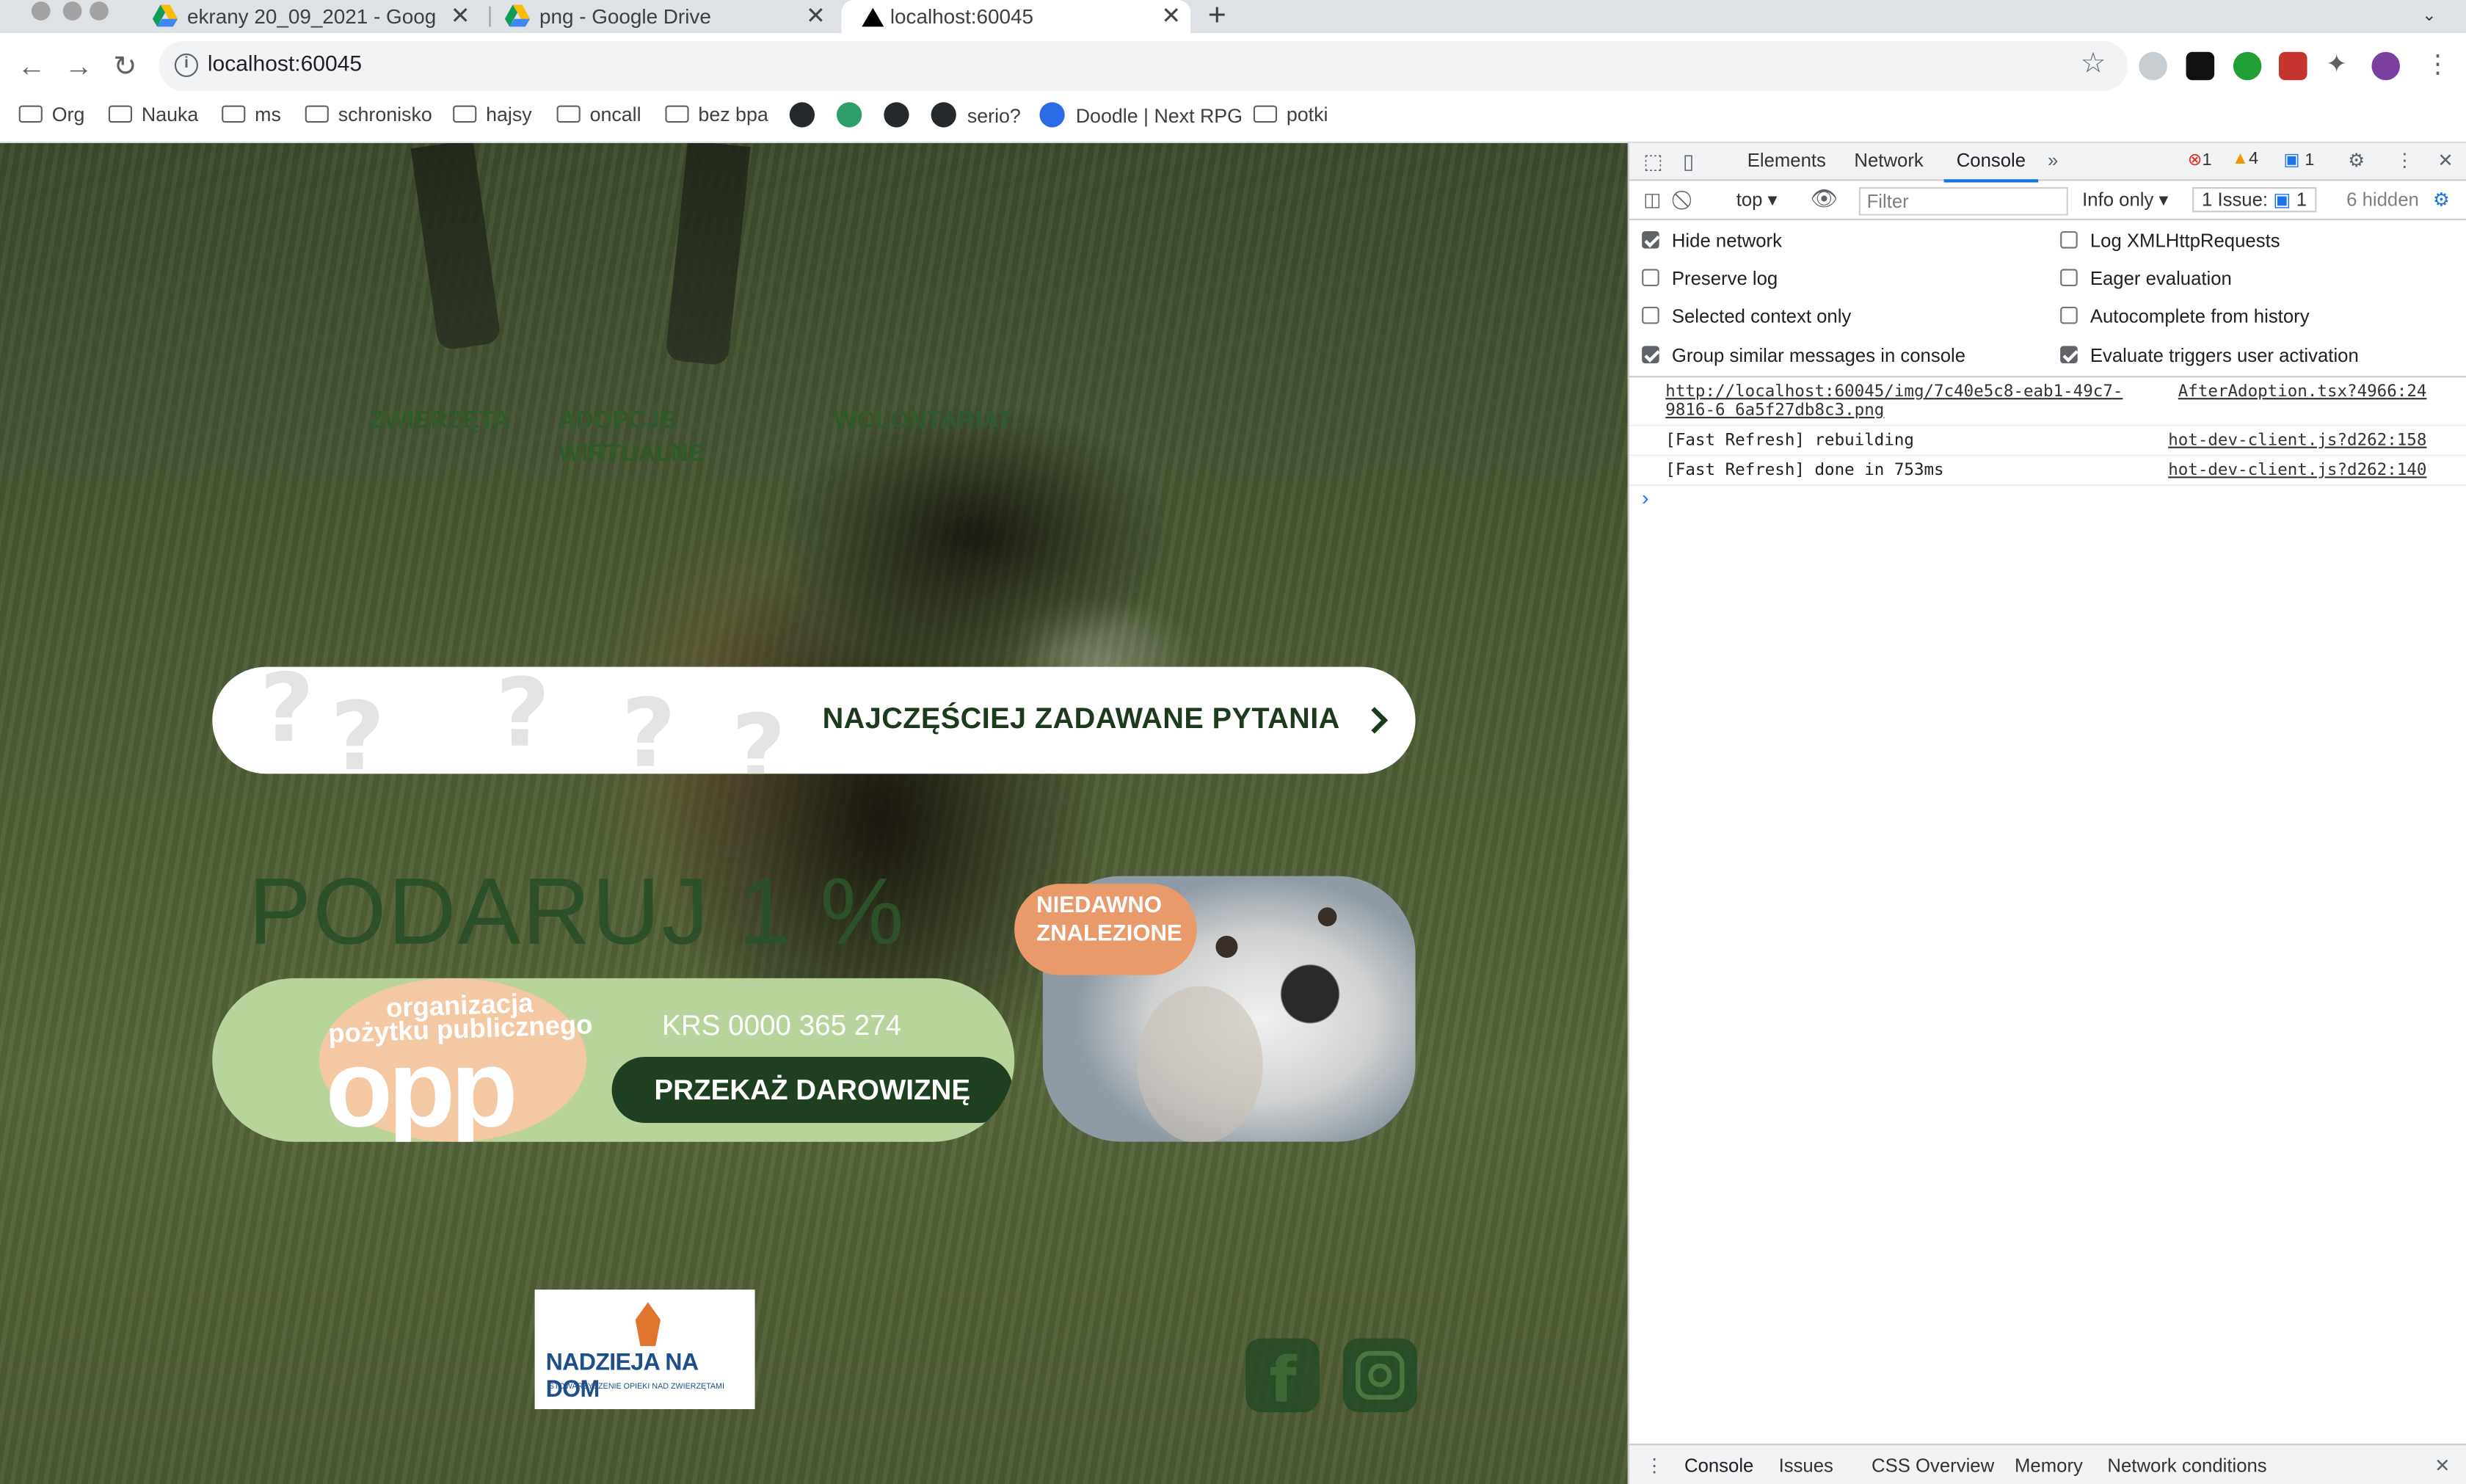  I want to click on console-prompt: ›, so click(1645, 497).